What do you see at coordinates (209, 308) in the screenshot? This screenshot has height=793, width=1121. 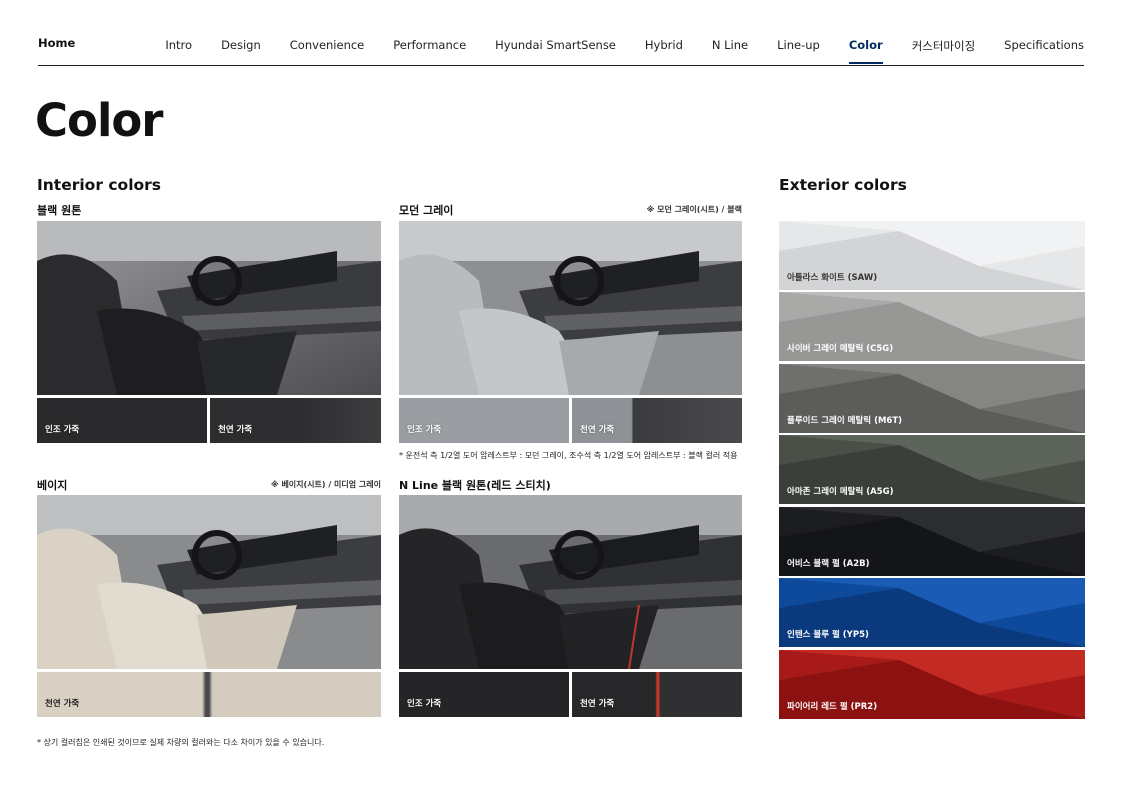 I see `interior-photo-black-one-tone` at bounding box center [209, 308].